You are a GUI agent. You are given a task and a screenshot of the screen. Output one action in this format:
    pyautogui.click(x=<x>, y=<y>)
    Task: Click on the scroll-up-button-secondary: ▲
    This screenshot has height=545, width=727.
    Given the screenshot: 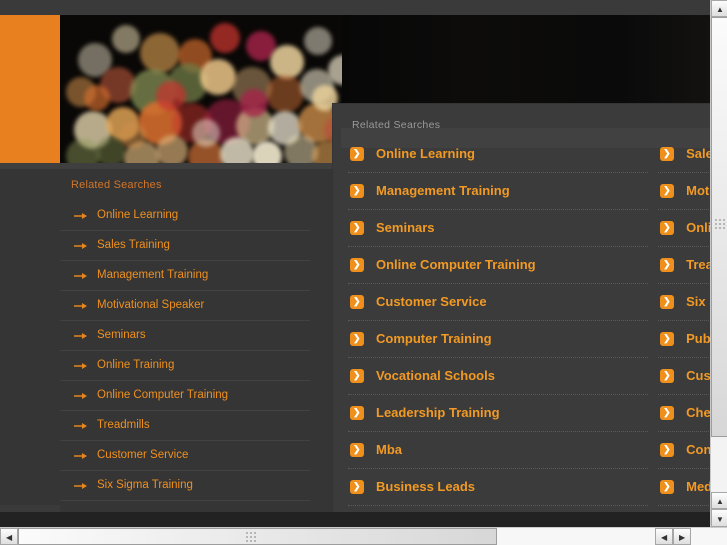 What is the action you would take?
    pyautogui.click(x=719, y=500)
    